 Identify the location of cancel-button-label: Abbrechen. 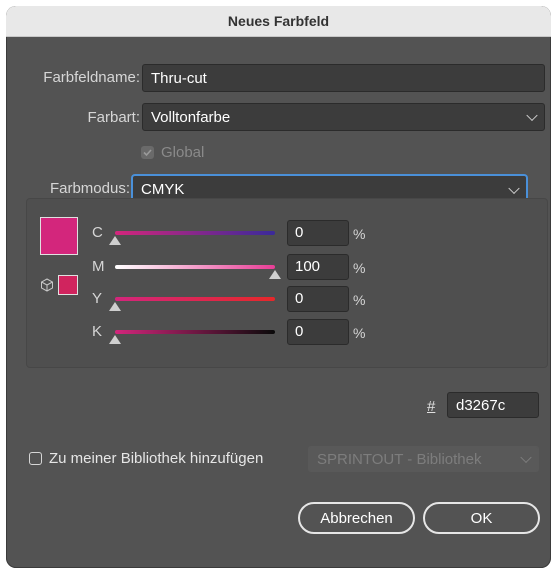
(356, 518).